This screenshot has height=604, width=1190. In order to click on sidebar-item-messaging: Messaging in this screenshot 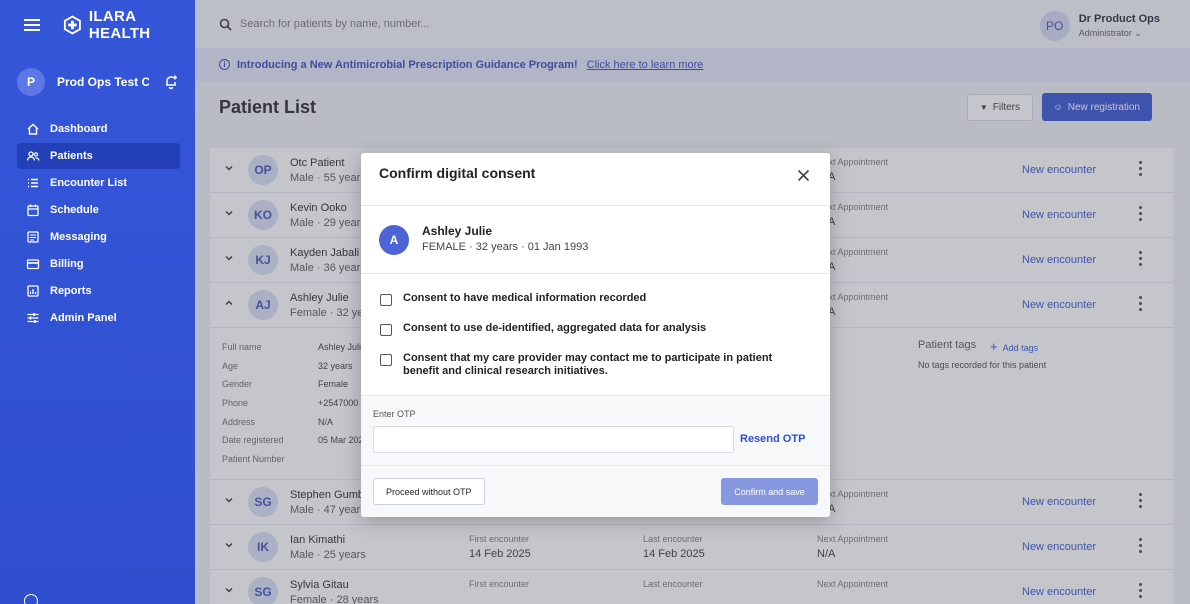, I will do `click(98, 237)`.